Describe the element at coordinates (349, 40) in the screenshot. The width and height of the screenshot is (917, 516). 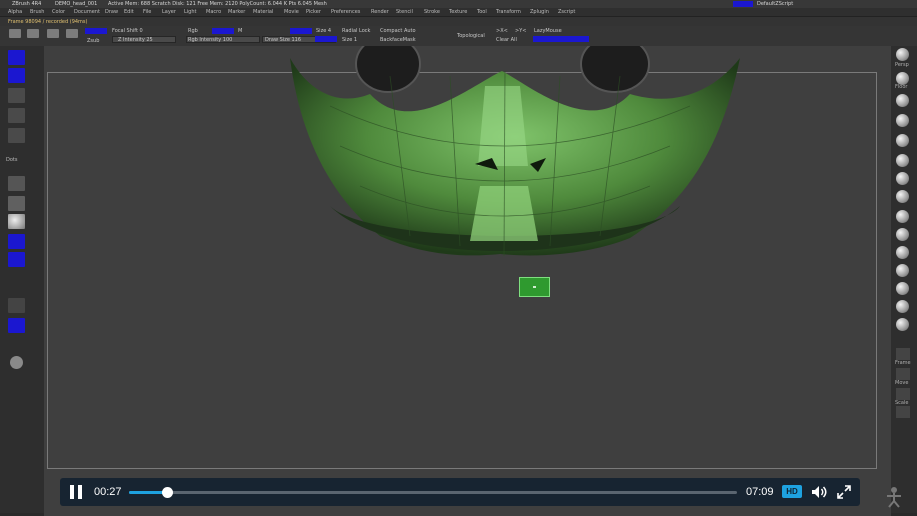
I see `depth-label: Size 1` at that location.